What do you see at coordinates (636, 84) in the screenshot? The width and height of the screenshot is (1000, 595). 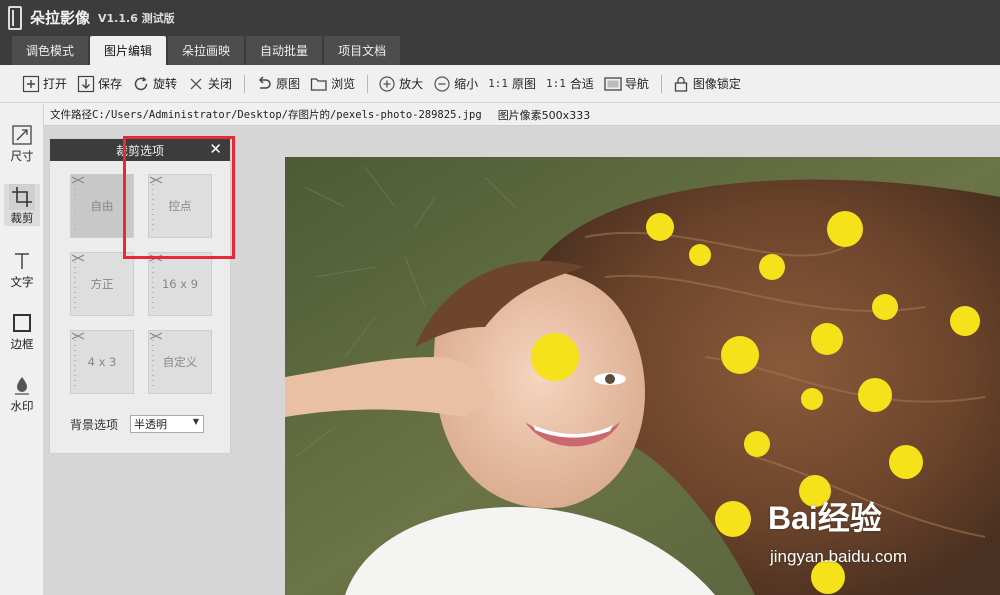 I see `navigator-label: 导航` at bounding box center [636, 84].